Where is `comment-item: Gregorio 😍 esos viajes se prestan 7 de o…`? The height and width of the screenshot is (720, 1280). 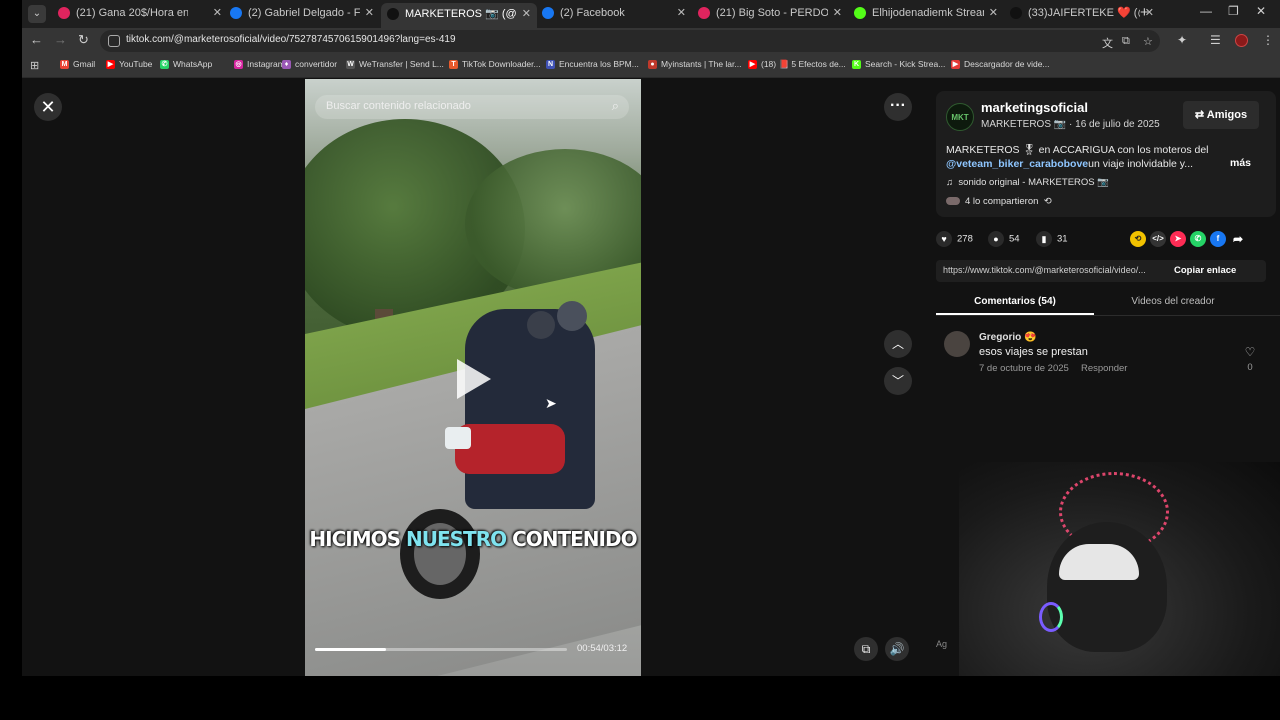
comment-item: Gregorio 😍 esos viajes se prestan 7 de o… is located at coordinates (1106, 354).